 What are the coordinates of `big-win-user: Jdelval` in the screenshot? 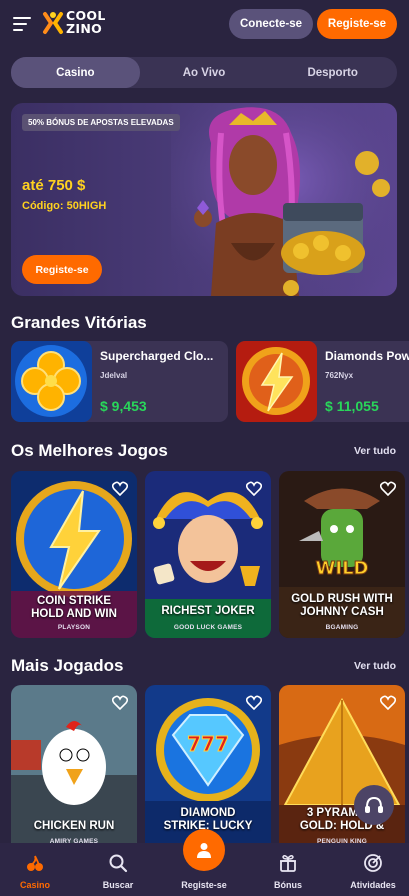 It's located at (114, 375).